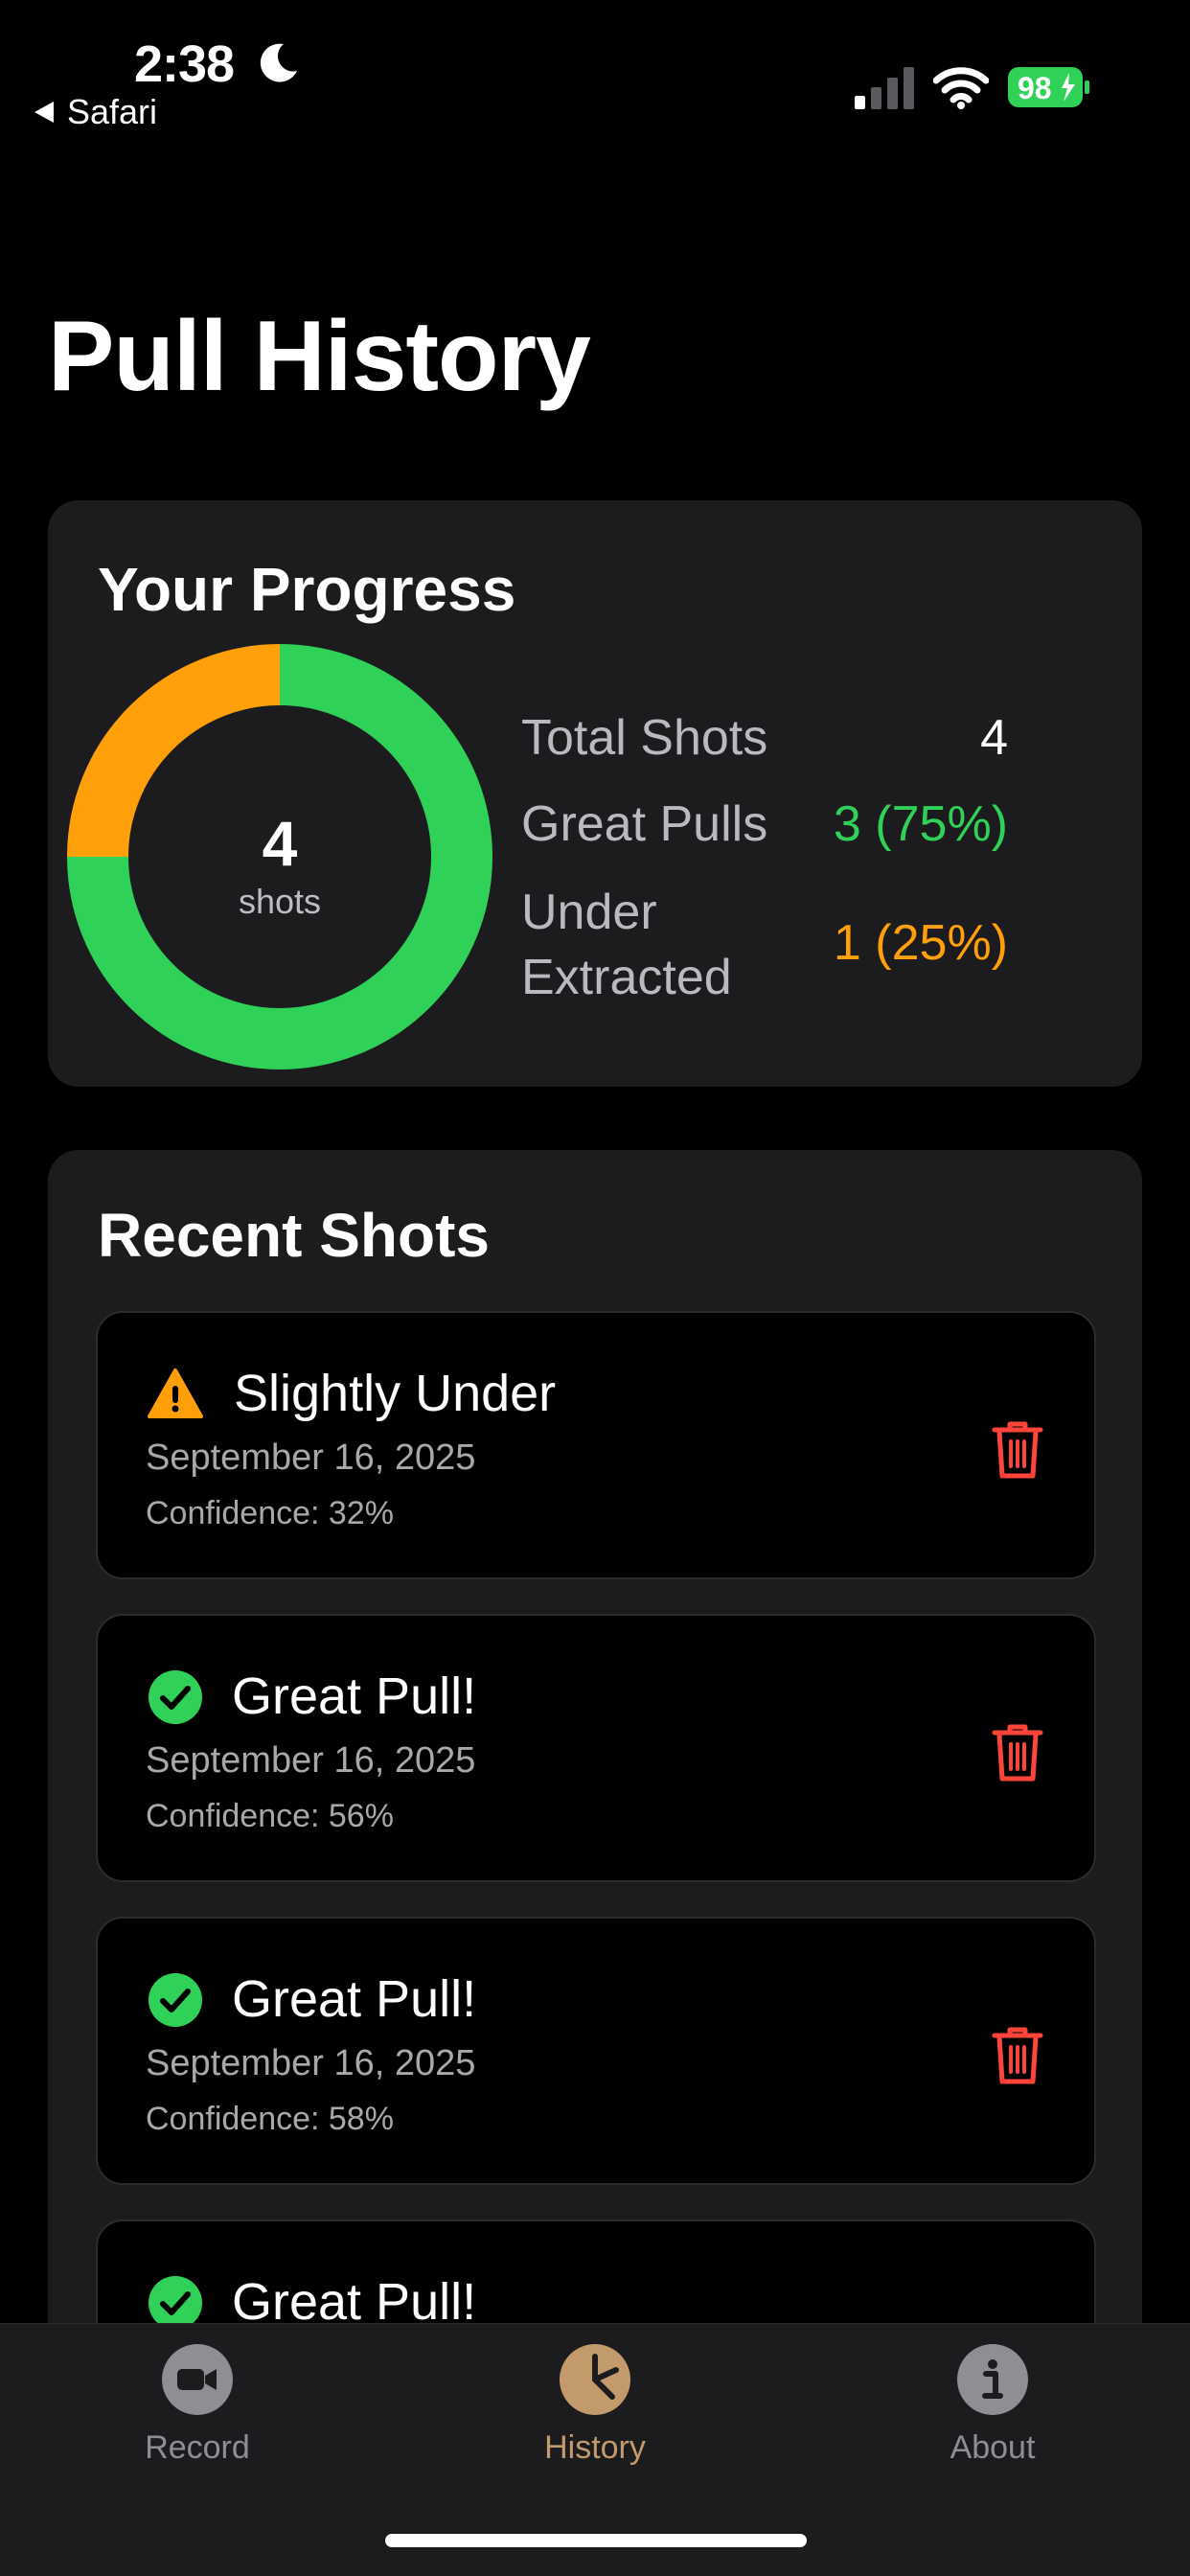 This screenshot has height=2576, width=1190. Describe the element at coordinates (270, 2119) in the screenshot. I see `shot-confidence: Confidence: 58%` at that location.